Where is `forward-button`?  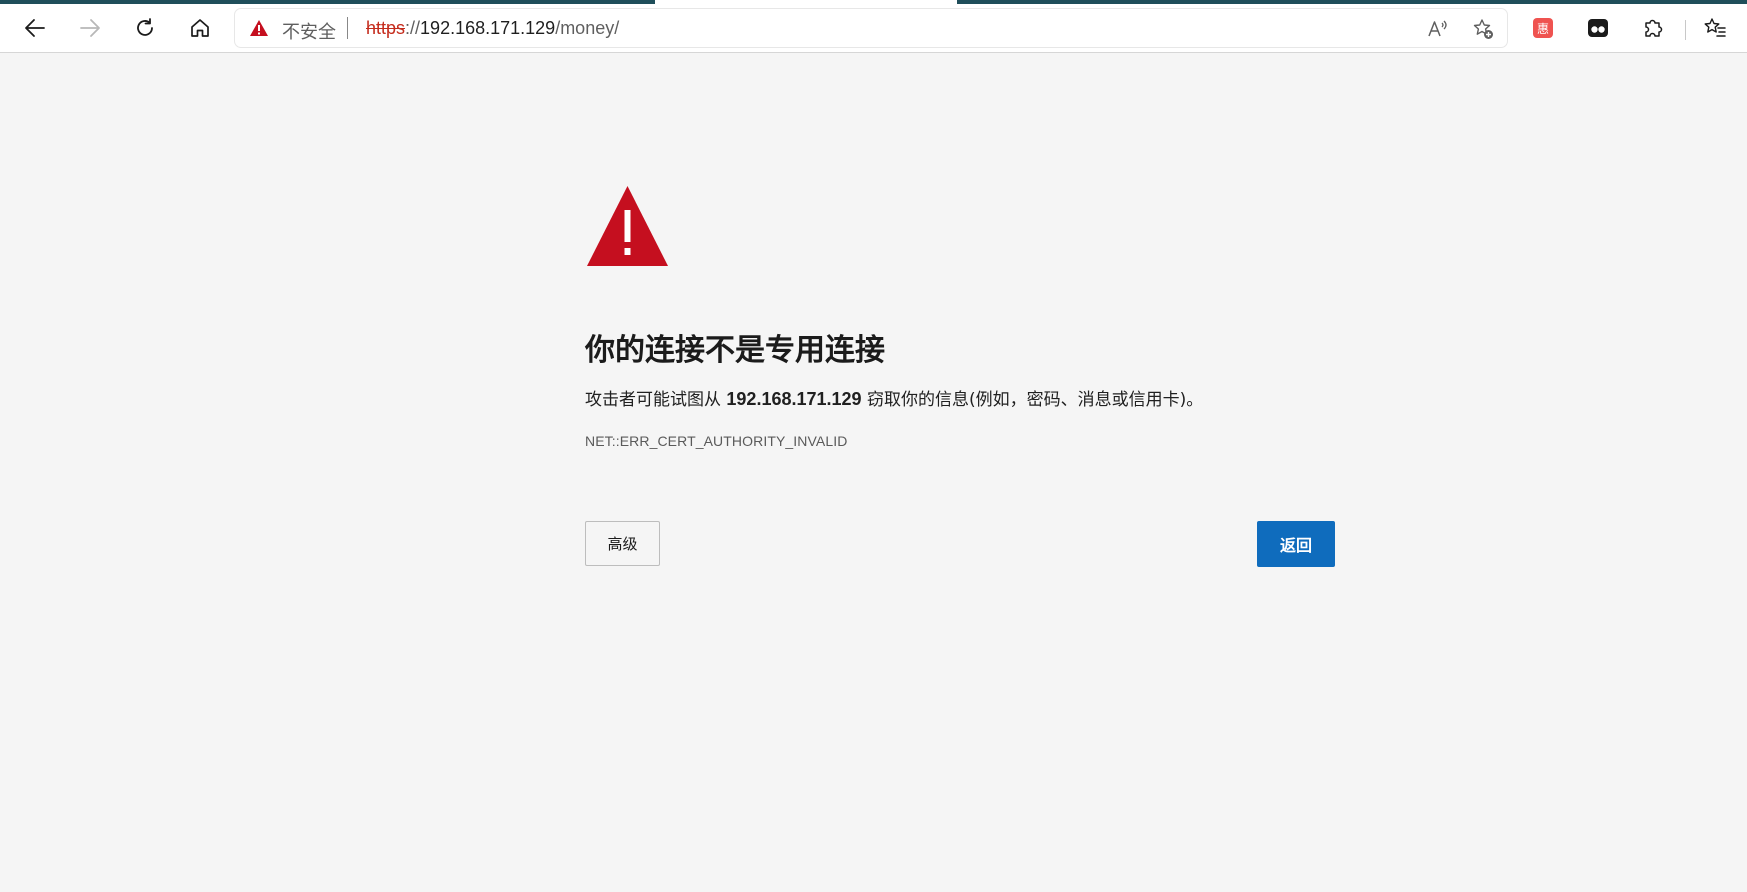 forward-button is located at coordinates (90, 28).